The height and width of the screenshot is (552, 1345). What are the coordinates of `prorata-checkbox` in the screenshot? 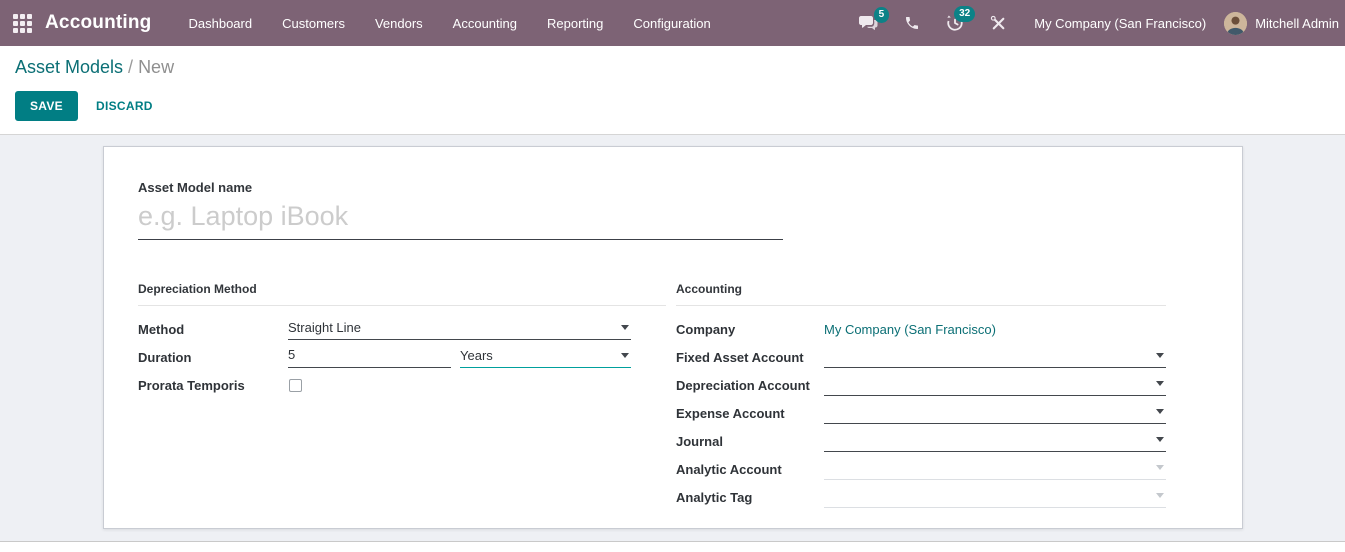 It's located at (295, 385).